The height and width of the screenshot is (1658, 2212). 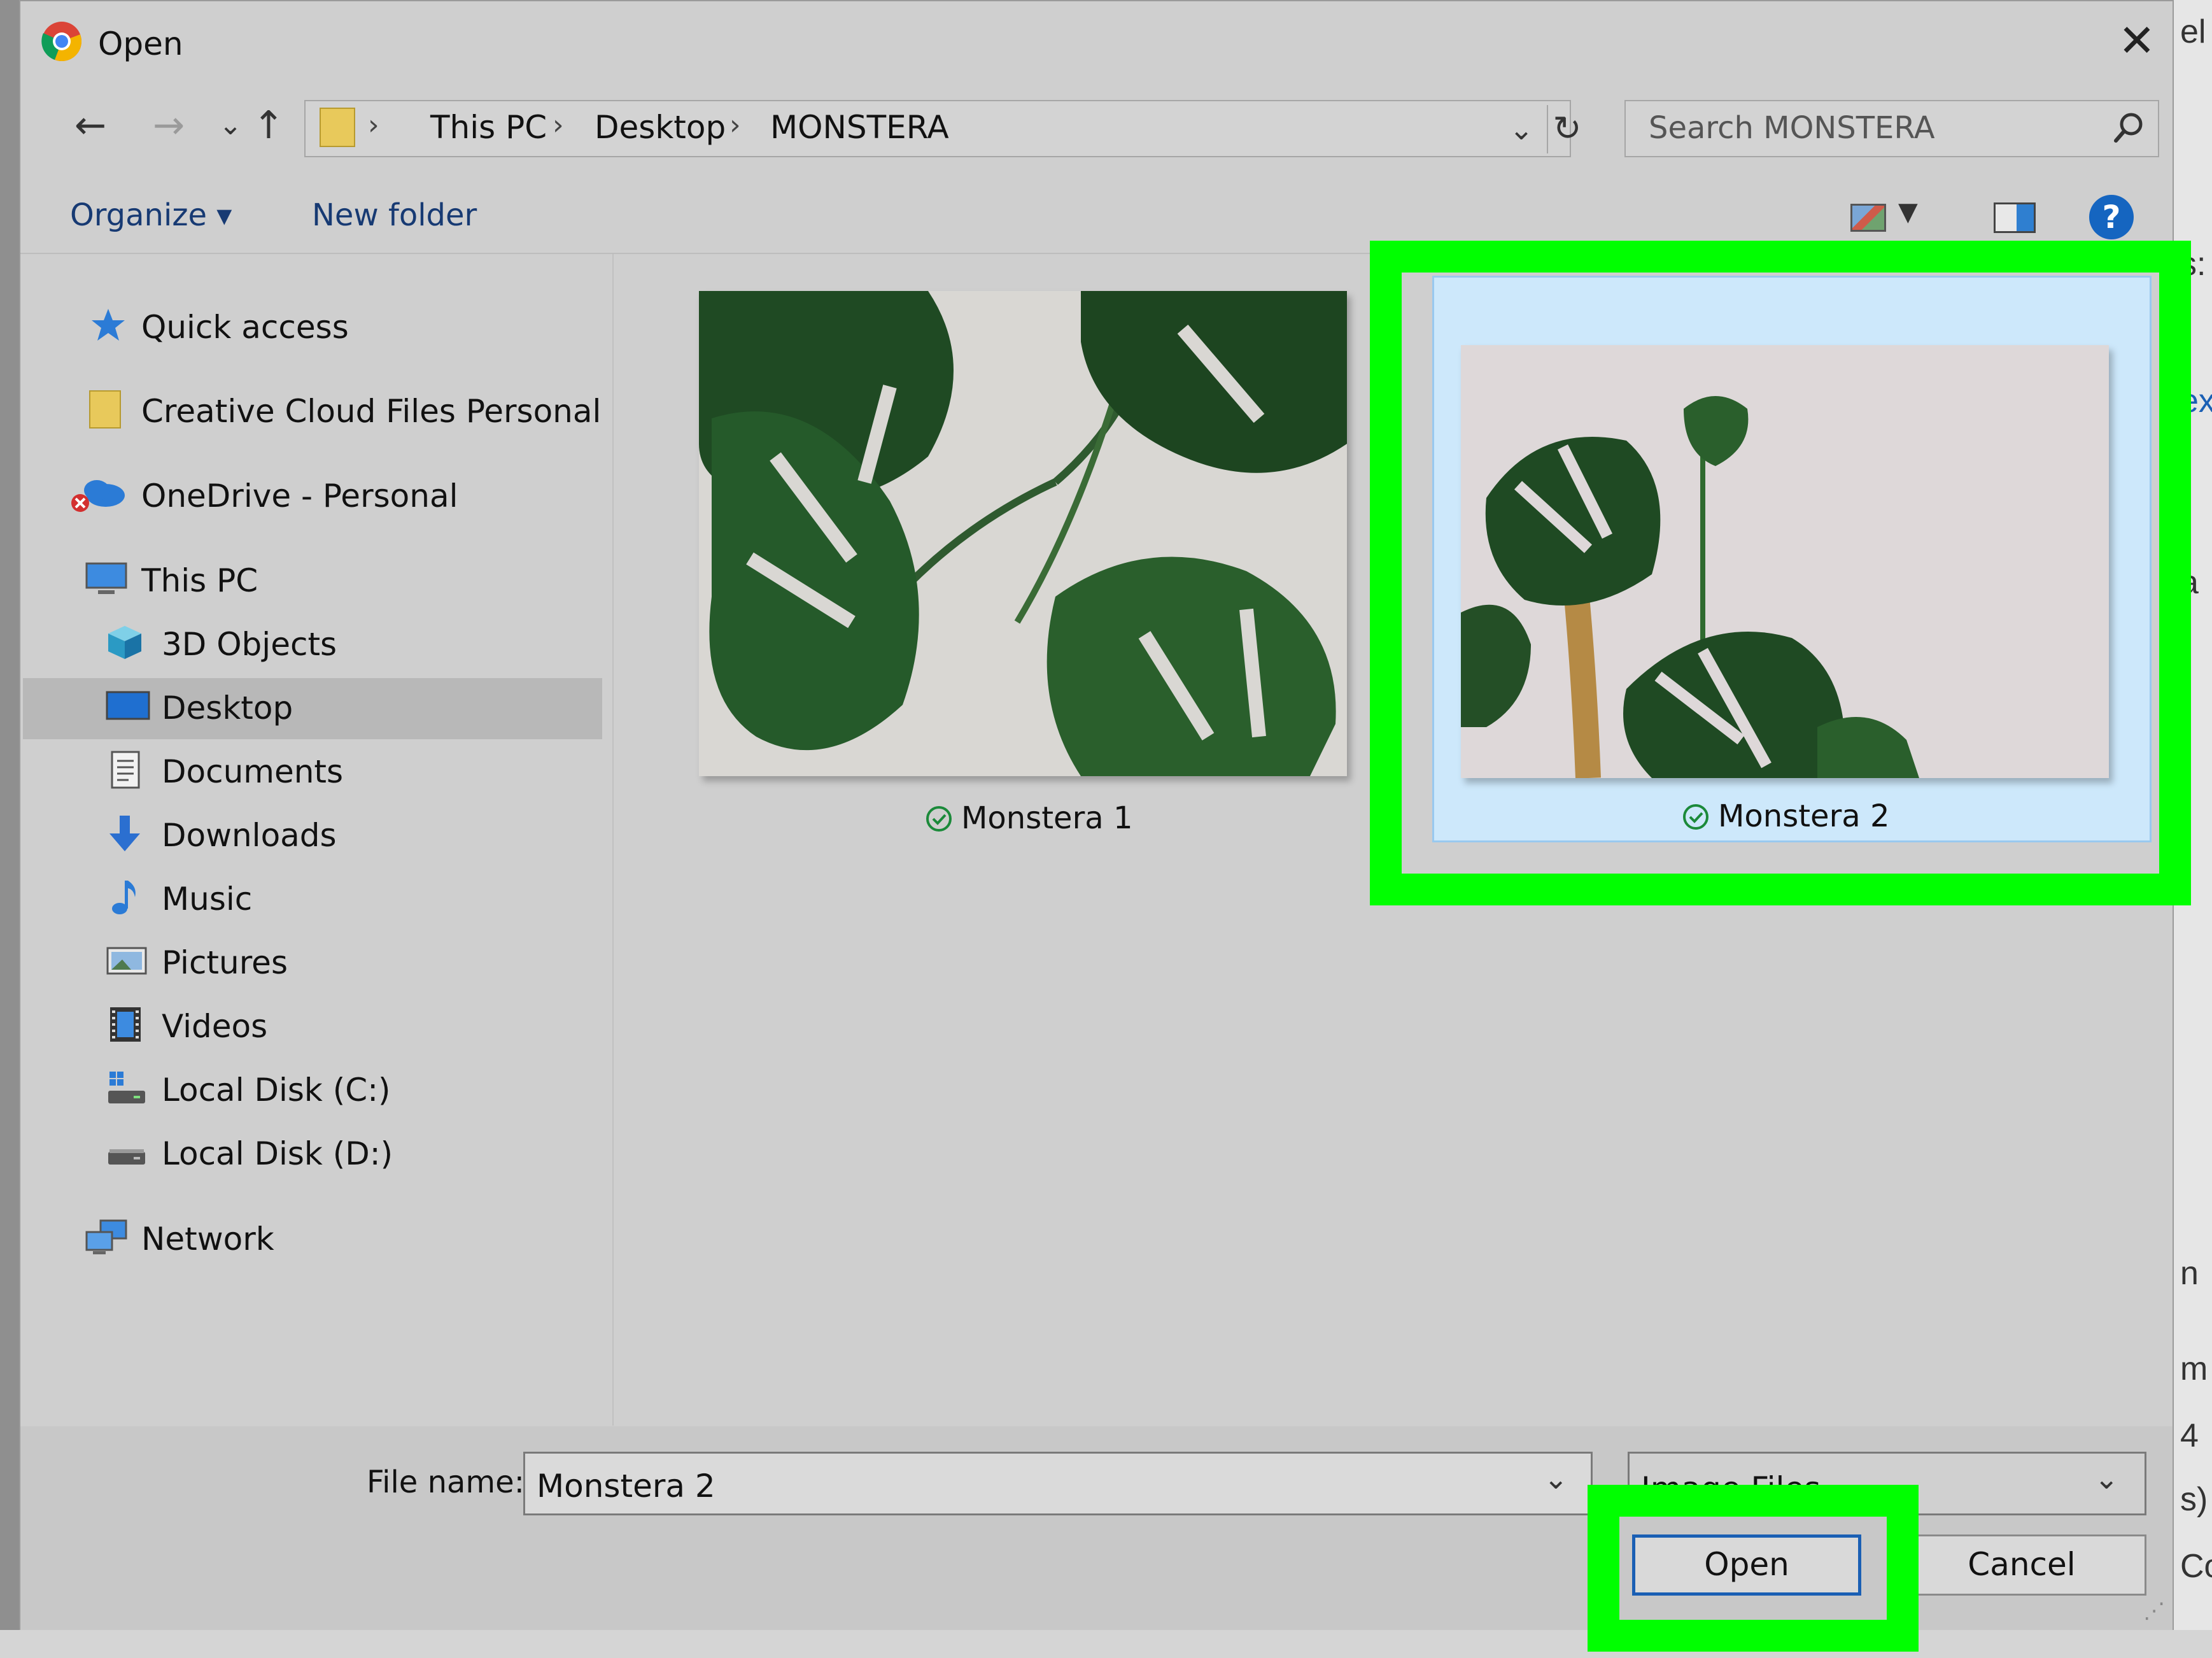 I want to click on open-button: Open, so click(x=1746, y=1565).